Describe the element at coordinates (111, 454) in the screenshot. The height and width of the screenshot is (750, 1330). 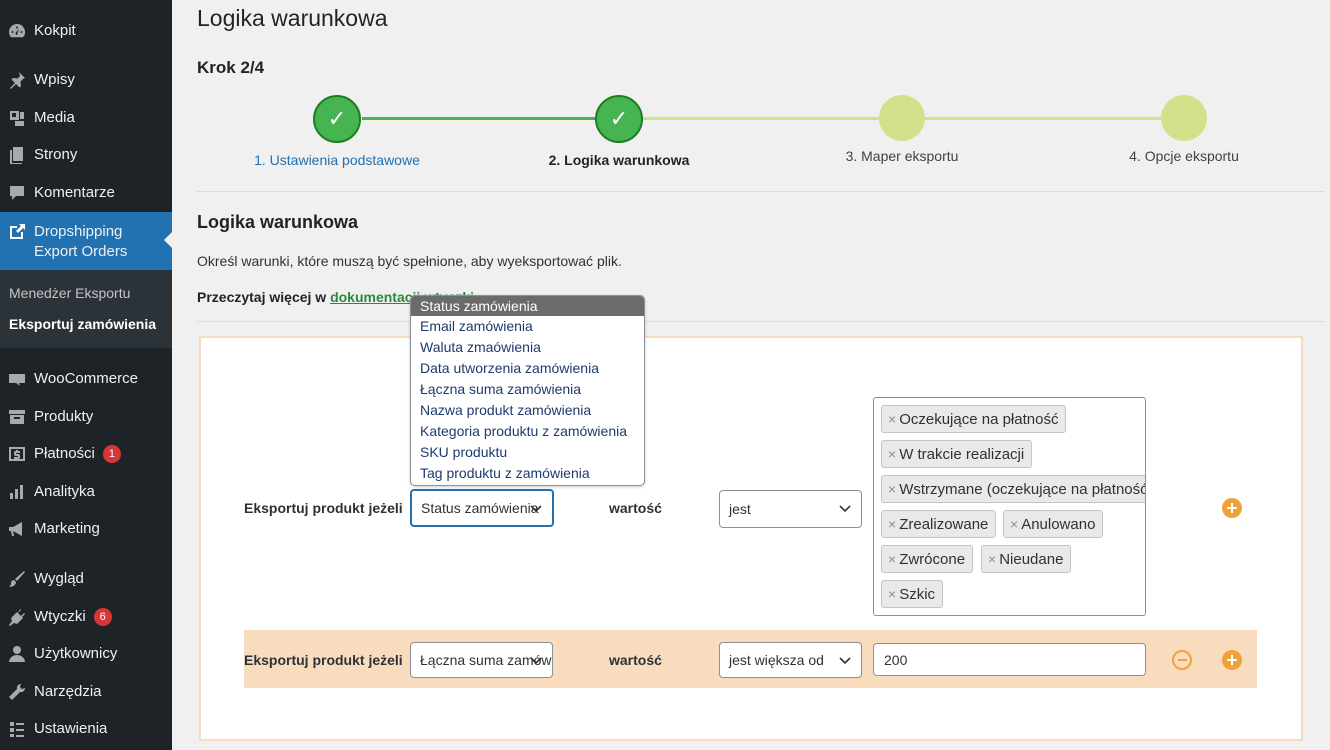
I see `notification-badge: 1` at that location.